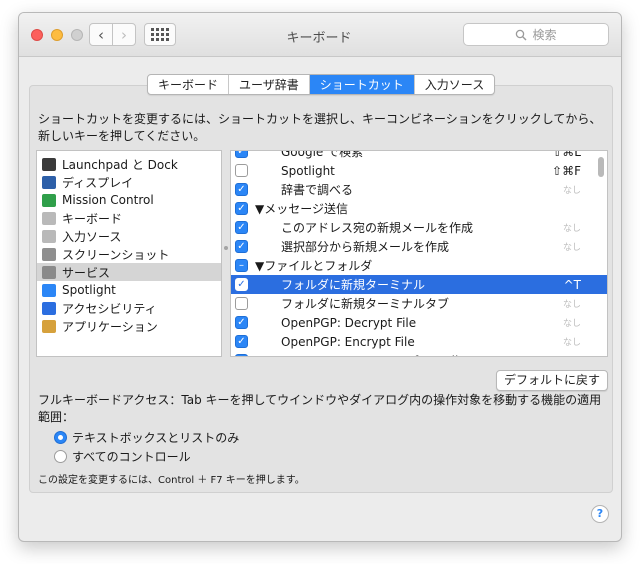 The width and height of the screenshot is (640, 564). Describe the element at coordinates (320, 35) in the screenshot. I see `title-bar: ‹ › キーボード 検索` at that location.